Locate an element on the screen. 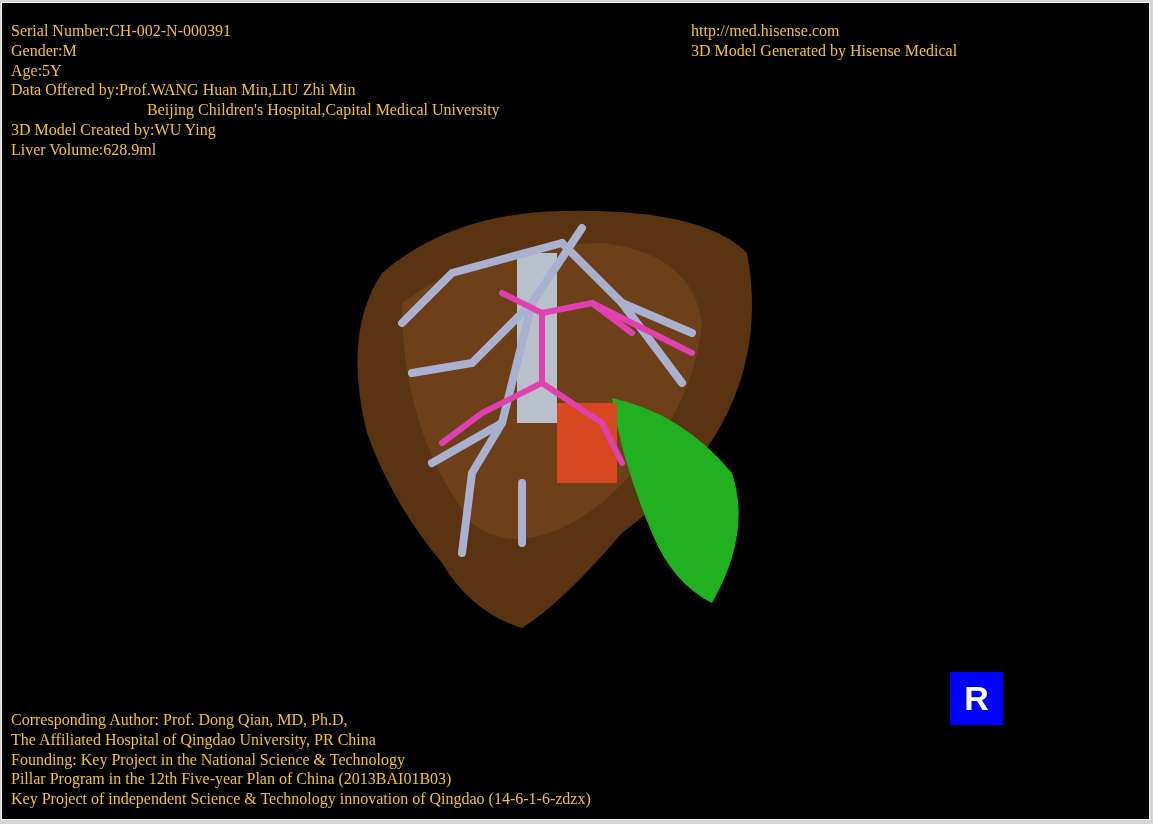 The height and width of the screenshot is (824, 1153). footer-text: Key Project of independent Science & Technology innovation of Qingdao (14-6-1-6-zdzx) is located at coordinates (301, 799).